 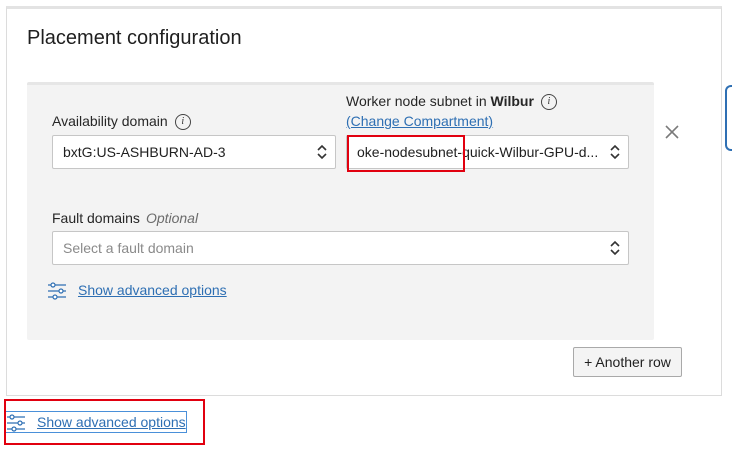 What do you see at coordinates (340, 248) in the screenshot?
I see `fault-domains-select: Select a fault domain` at bounding box center [340, 248].